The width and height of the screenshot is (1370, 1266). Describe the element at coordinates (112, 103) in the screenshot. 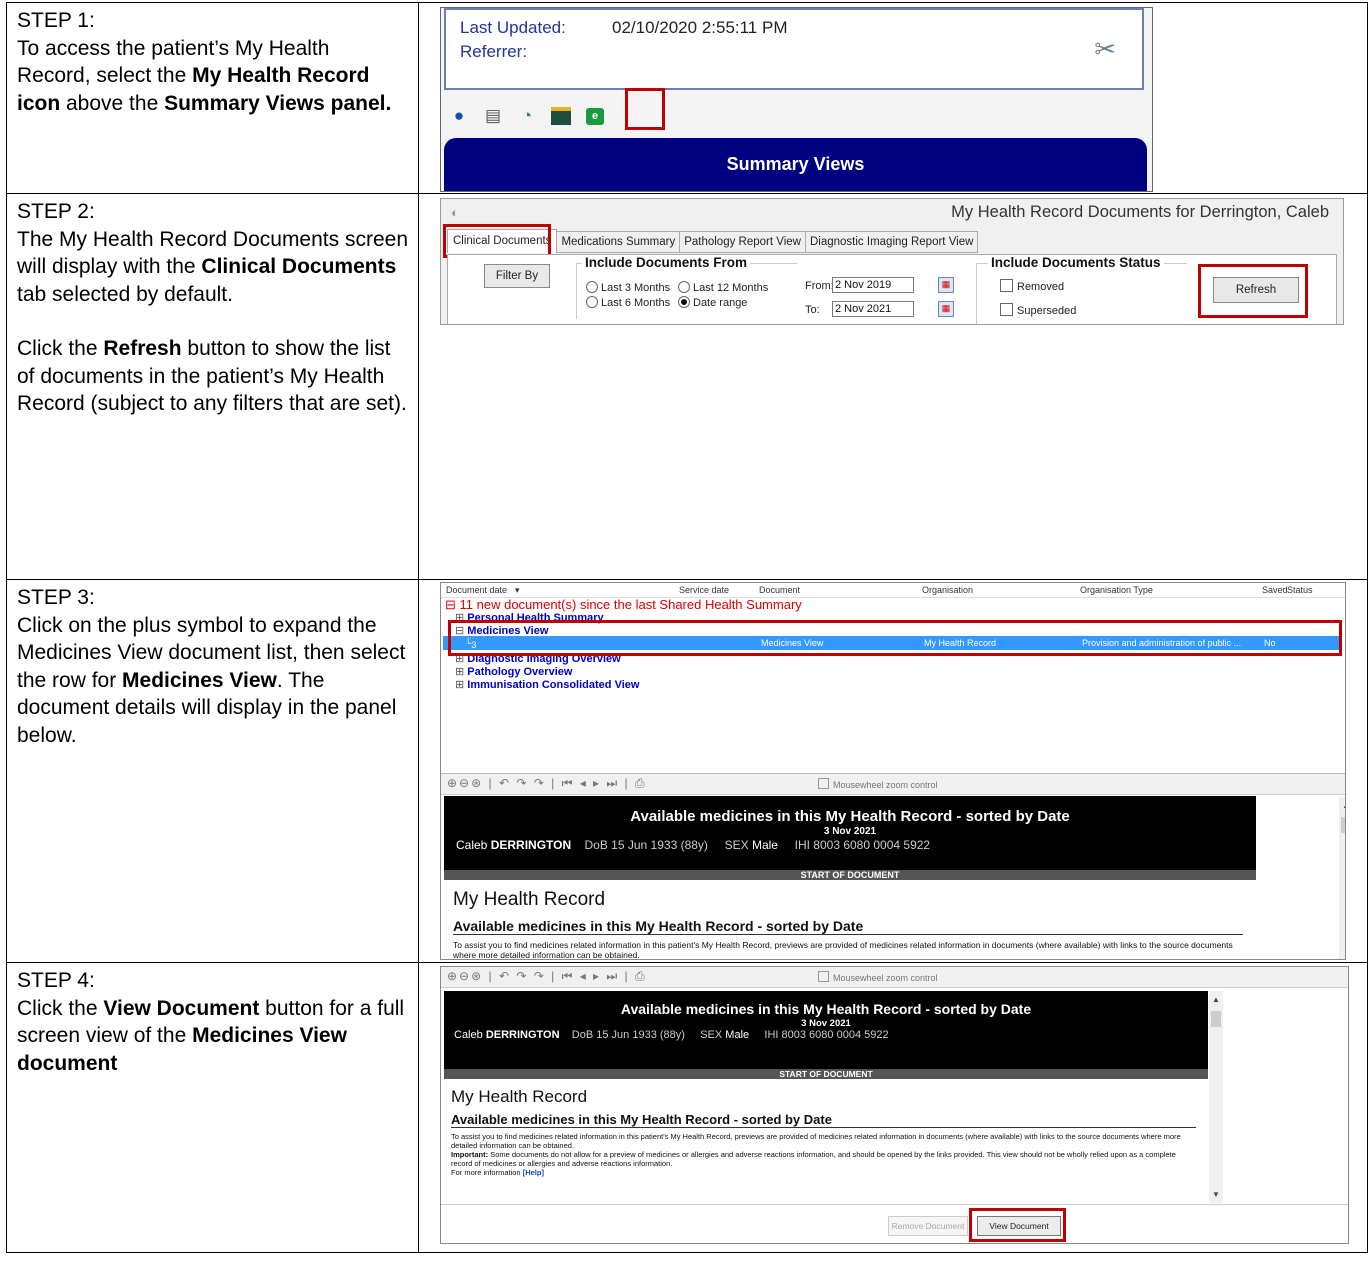

I see `step-text: above the` at that location.